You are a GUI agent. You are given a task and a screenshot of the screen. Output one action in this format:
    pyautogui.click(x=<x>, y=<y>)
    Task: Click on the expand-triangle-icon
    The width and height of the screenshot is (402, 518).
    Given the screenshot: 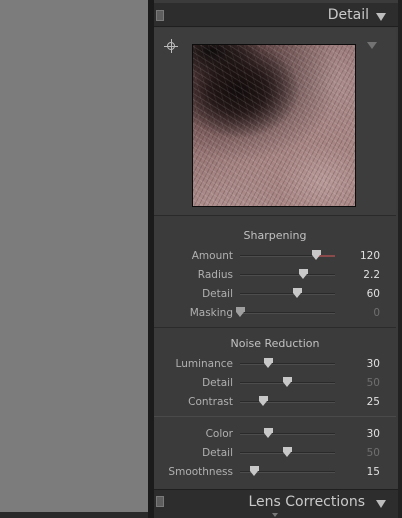 What is the action you would take?
    pyautogui.click(x=381, y=504)
    